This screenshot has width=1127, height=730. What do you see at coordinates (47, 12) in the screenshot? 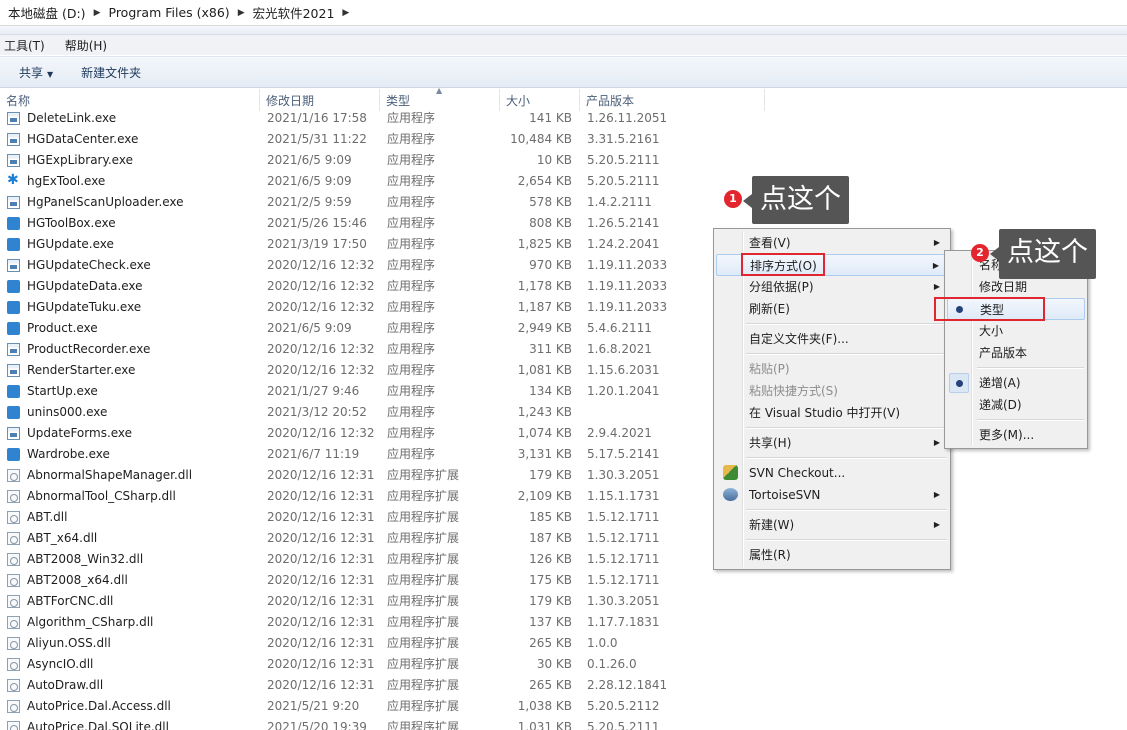
I see `breadcrumb-drive: 本地磁盘 (D:)` at bounding box center [47, 12].